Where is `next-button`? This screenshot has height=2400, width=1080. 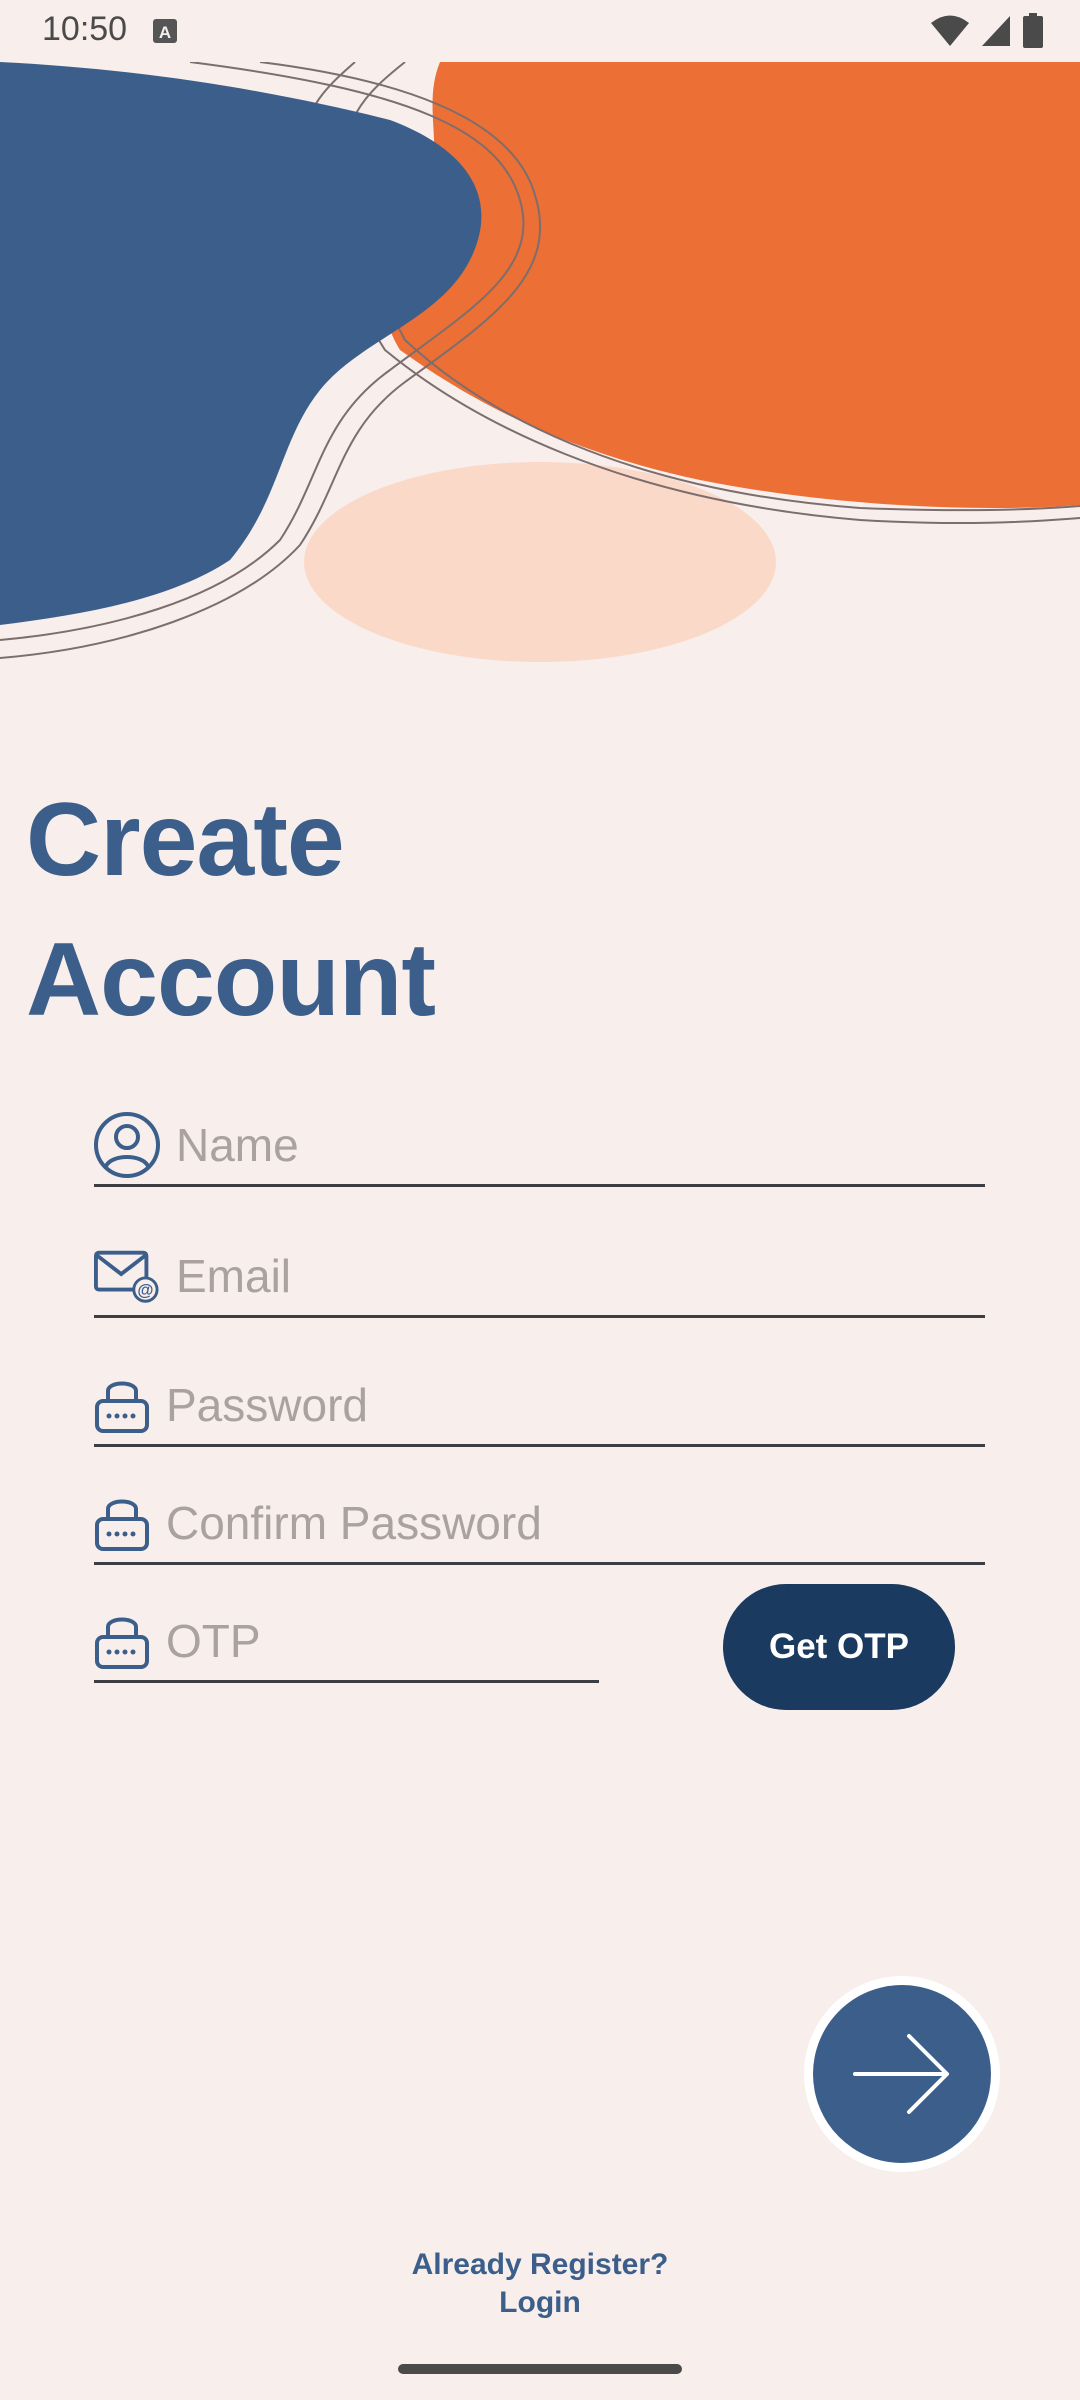 next-button is located at coordinates (902, 2074).